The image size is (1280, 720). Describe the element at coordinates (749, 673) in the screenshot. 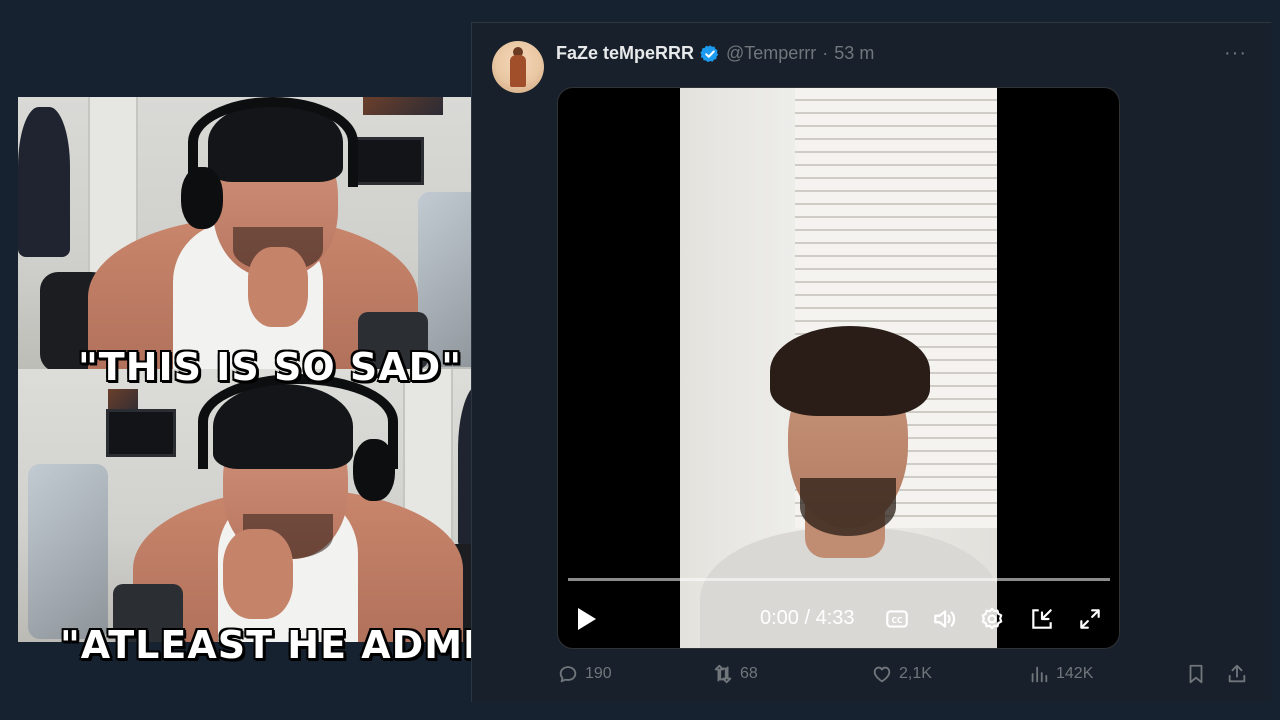

I see `repost-count: 68` at that location.